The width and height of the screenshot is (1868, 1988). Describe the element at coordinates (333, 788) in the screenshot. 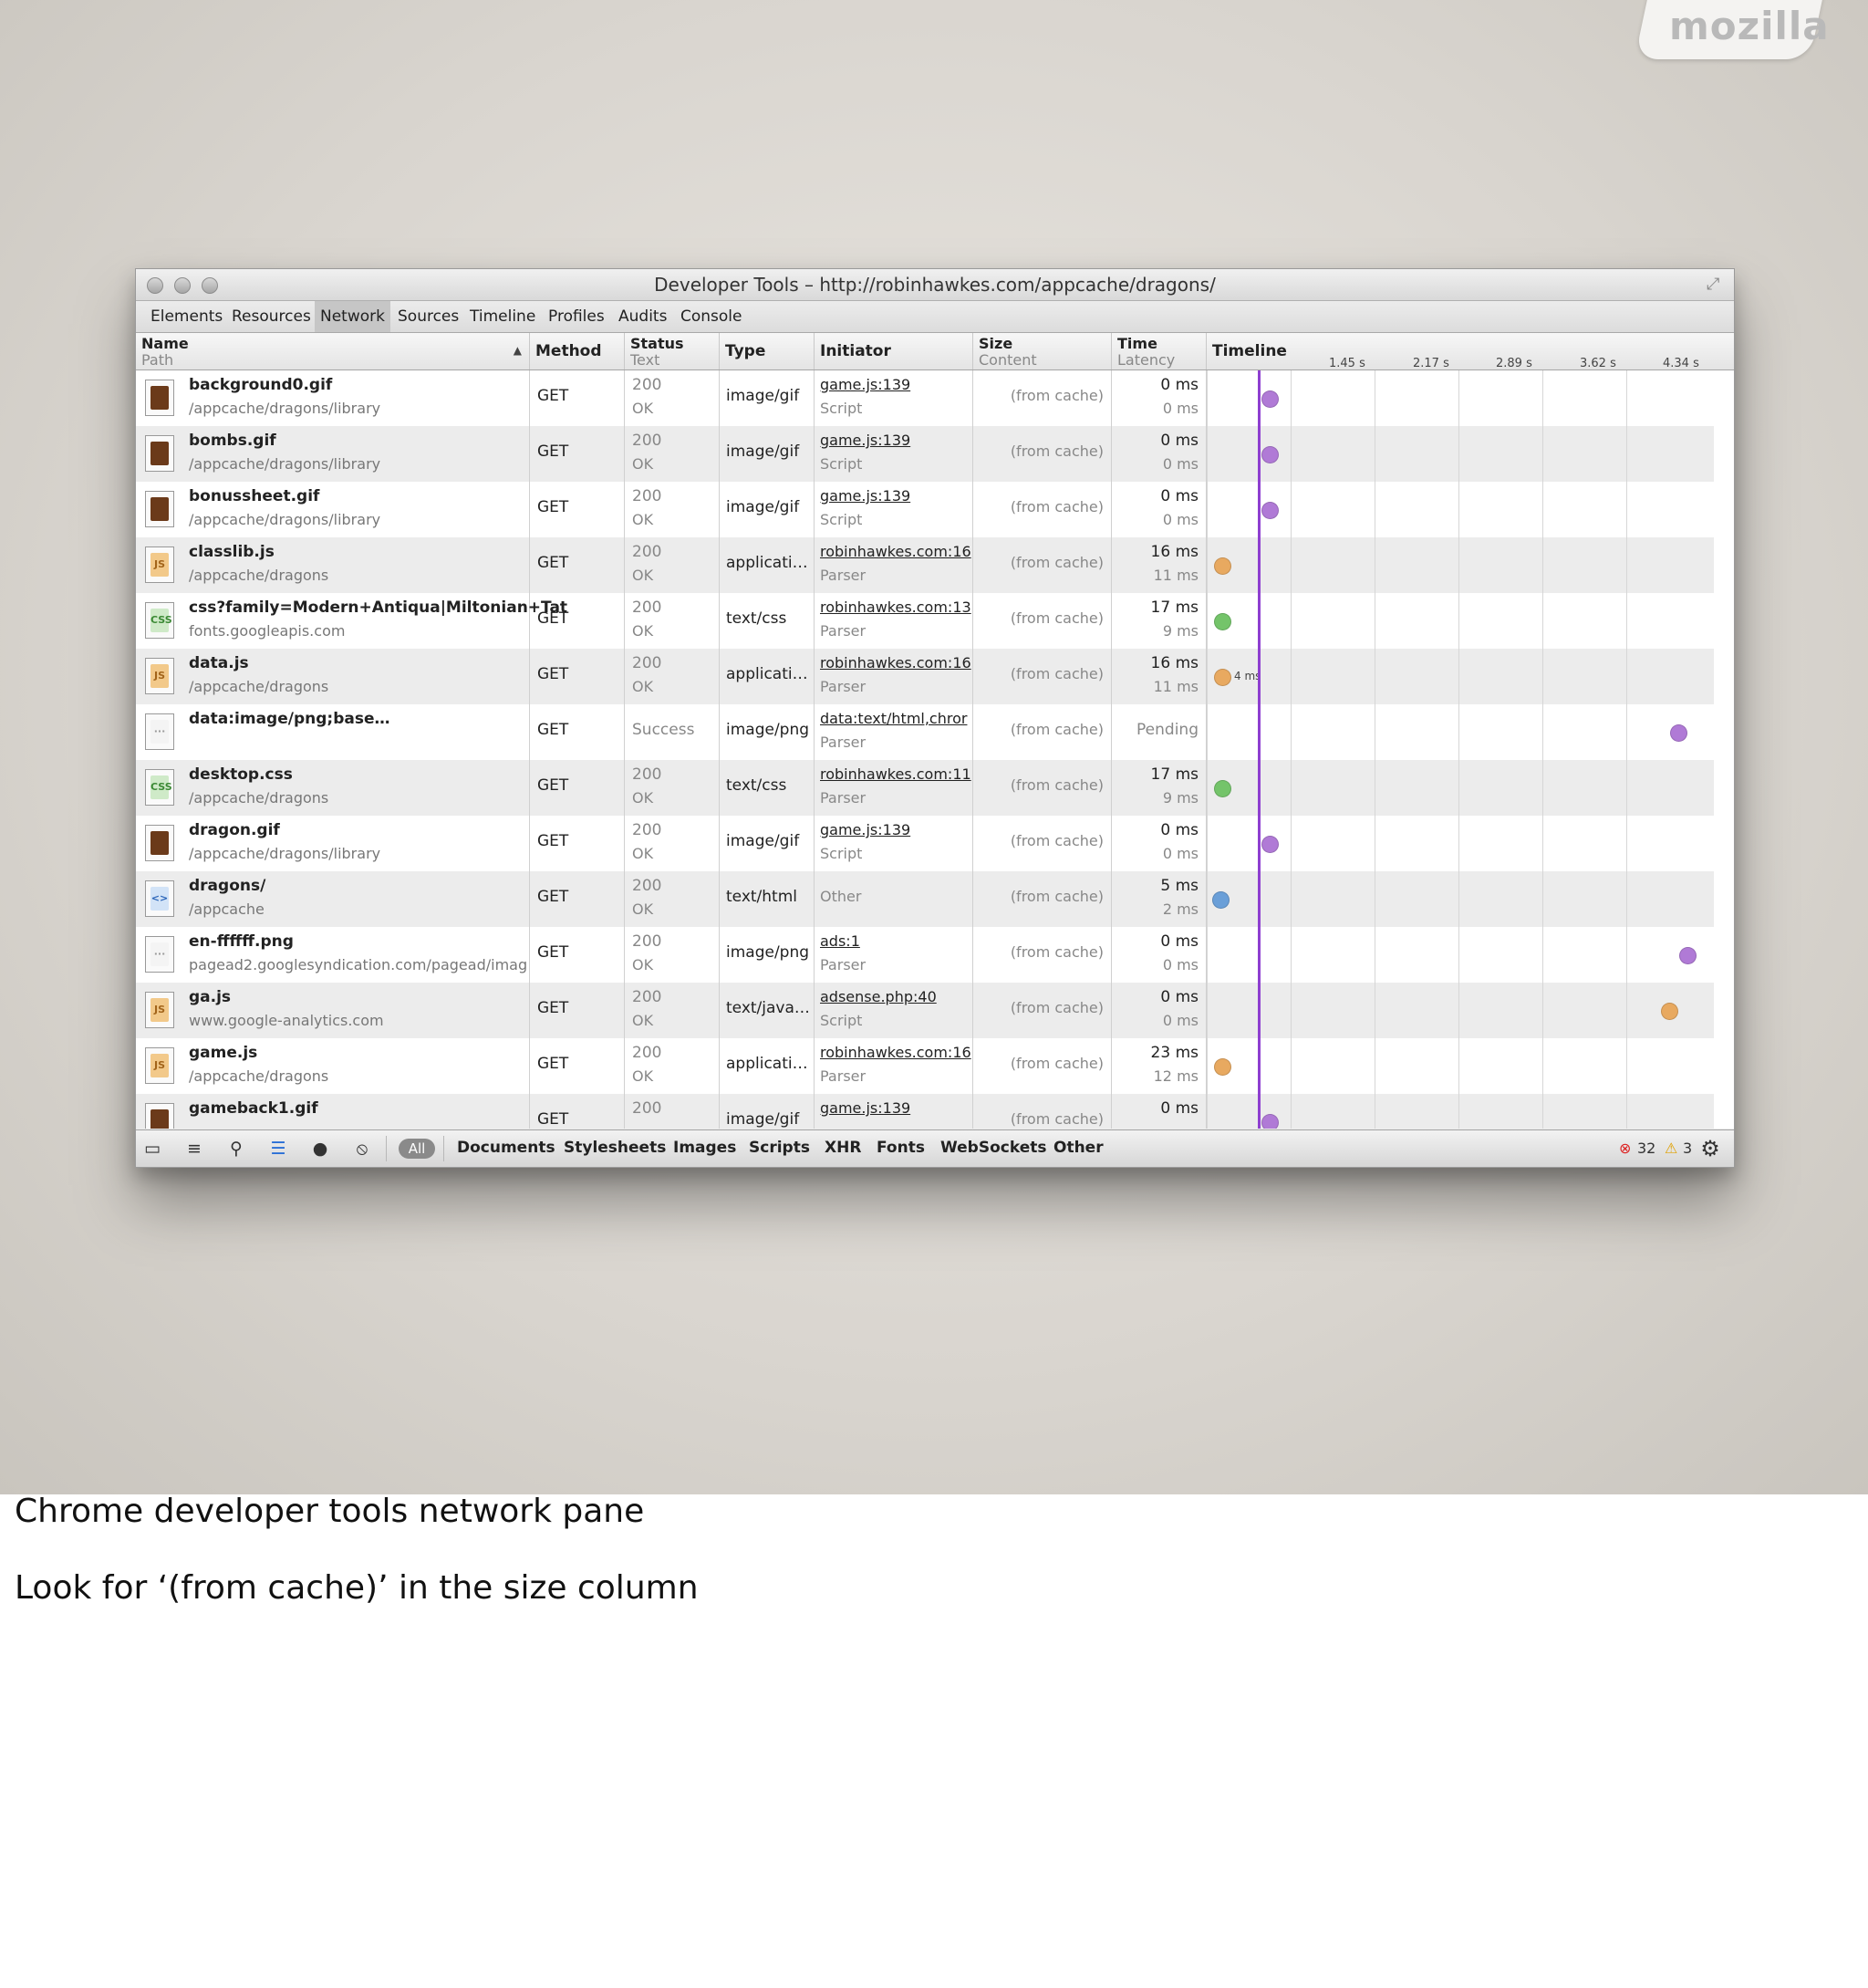

I see `name-cell: CSS desktop.css/appcache/dragons` at that location.